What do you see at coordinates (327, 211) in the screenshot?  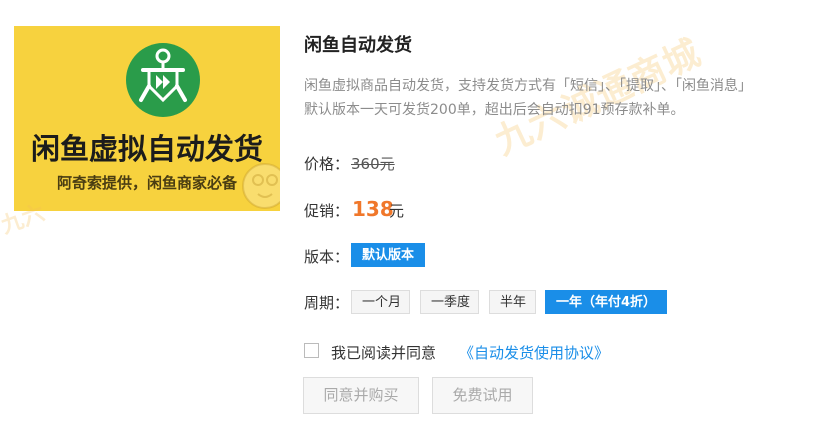 I see `promo-label: 促销：` at bounding box center [327, 211].